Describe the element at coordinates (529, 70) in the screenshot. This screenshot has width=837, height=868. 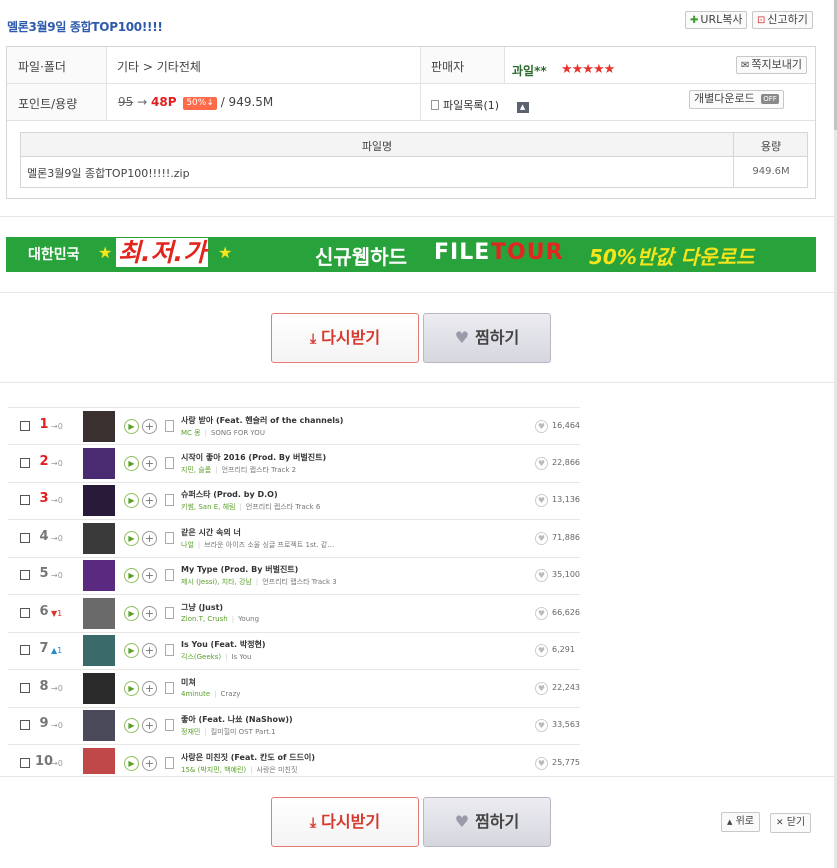
I see `seller-name: 과일**` at that location.